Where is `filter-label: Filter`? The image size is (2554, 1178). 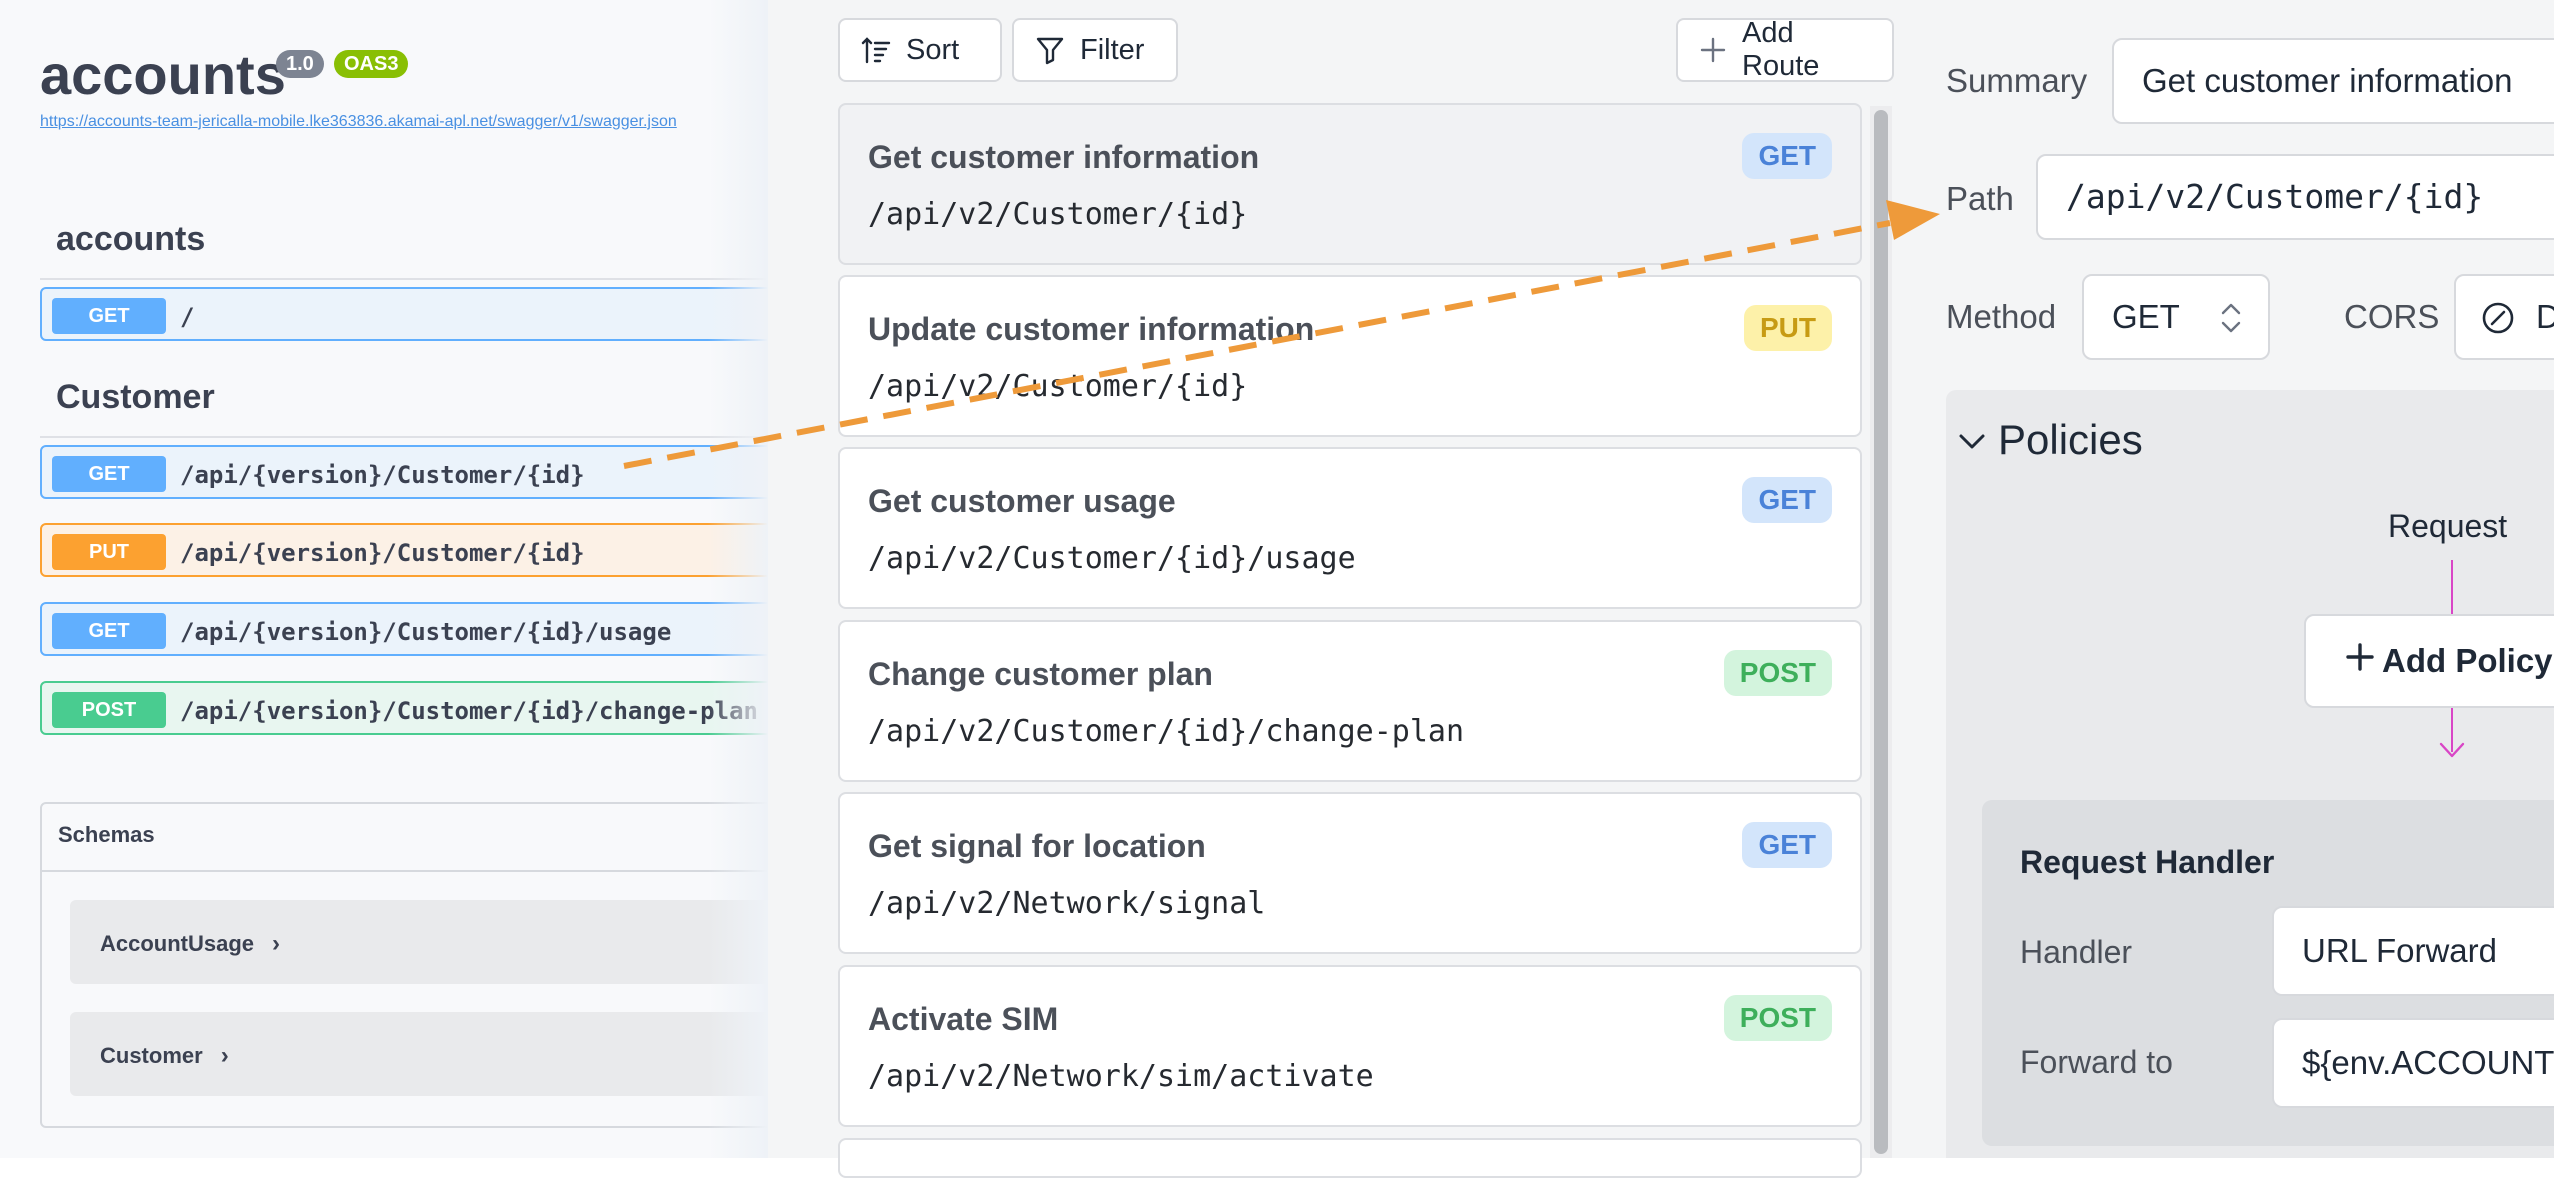
filter-label: Filter is located at coordinates (1112, 49).